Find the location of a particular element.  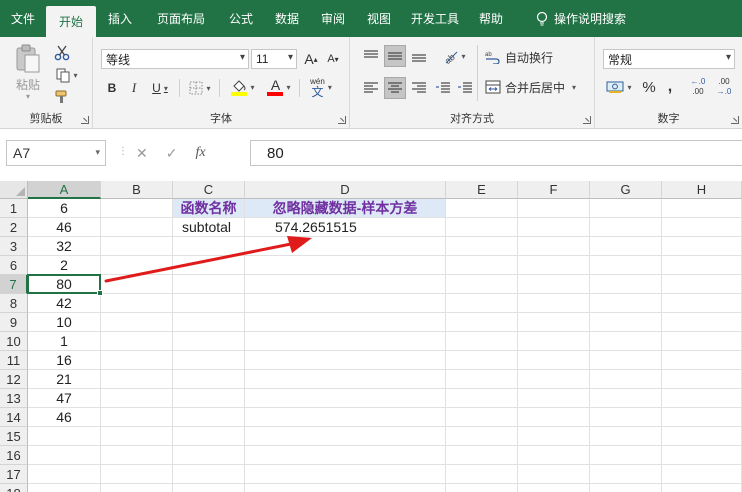

scissors-icon is located at coordinates (62, 53).